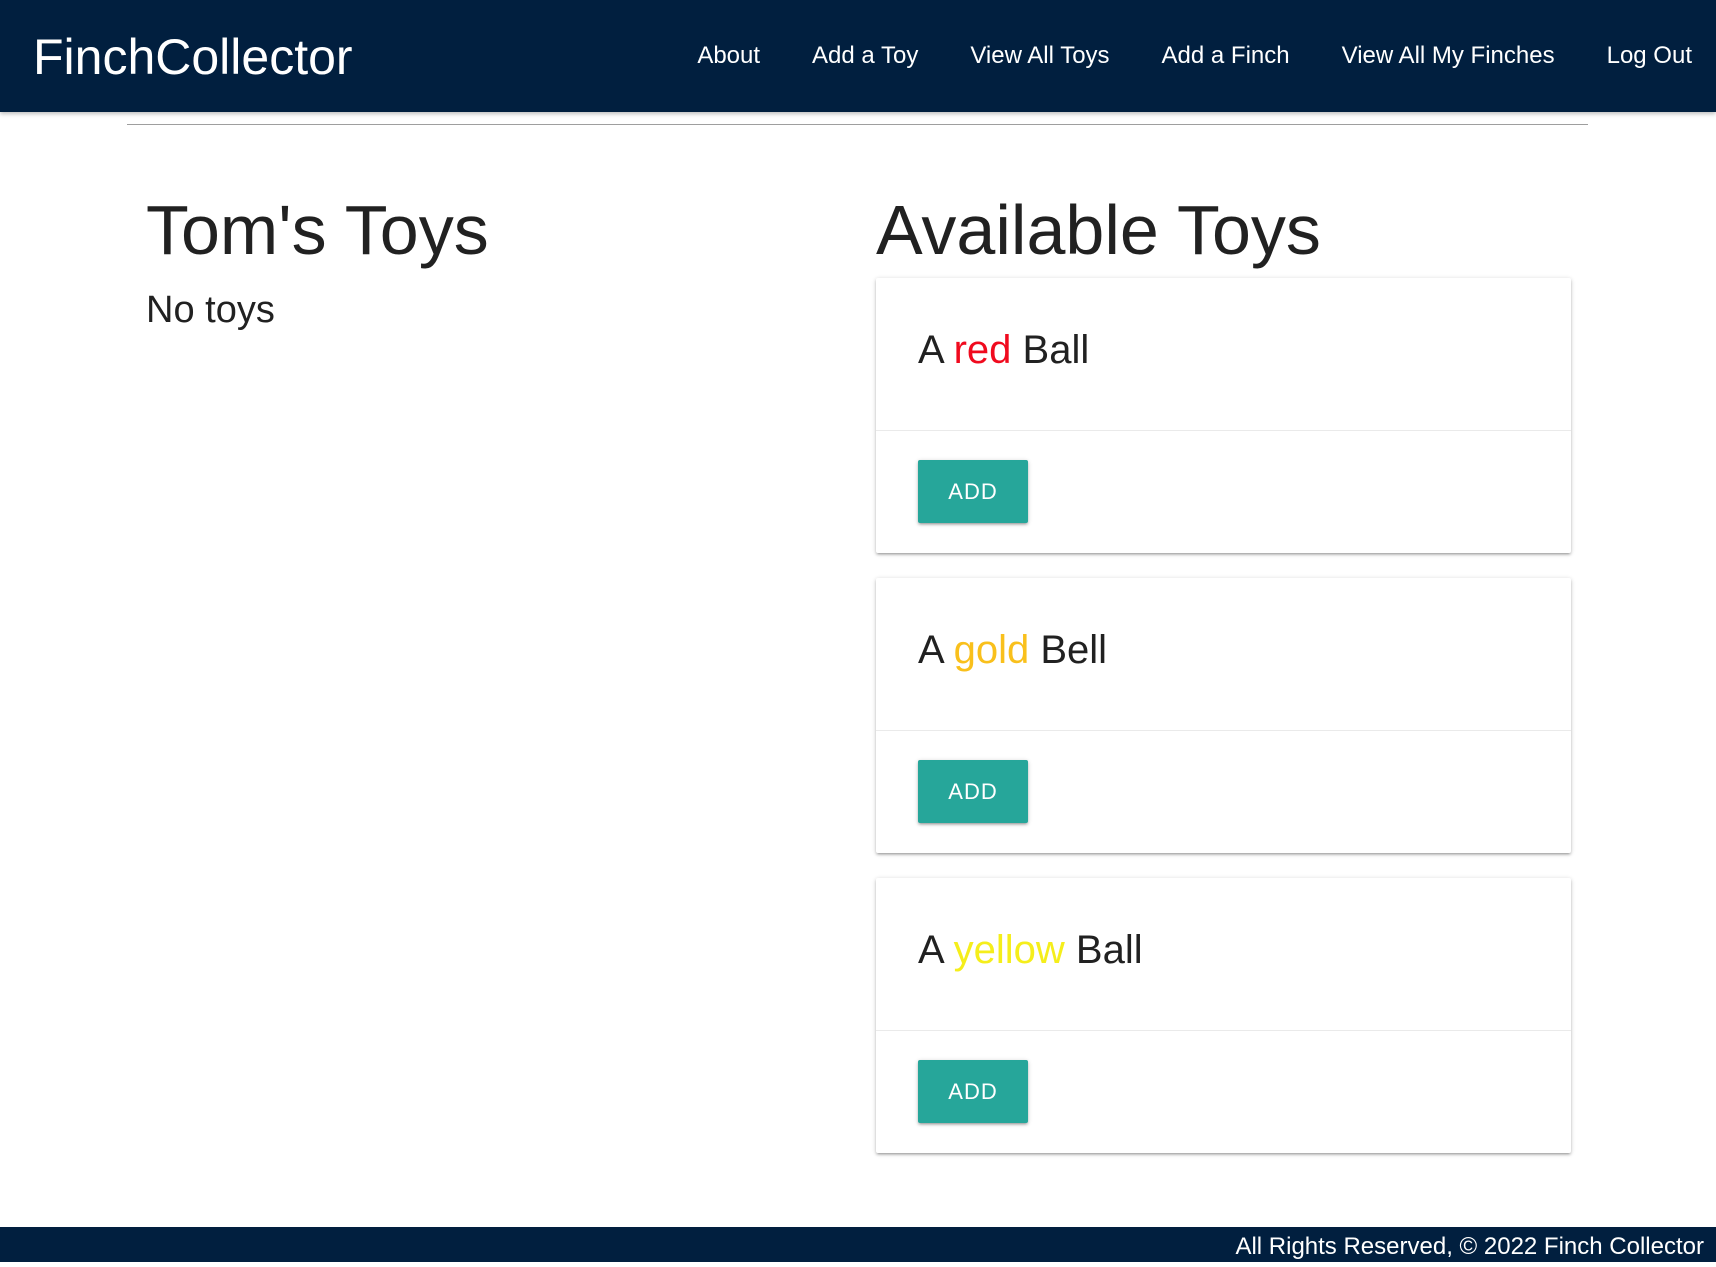 The height and width of the screenshot is (1267, 1716). I want to click on no-toys-message: No toys, so click(210, 310).